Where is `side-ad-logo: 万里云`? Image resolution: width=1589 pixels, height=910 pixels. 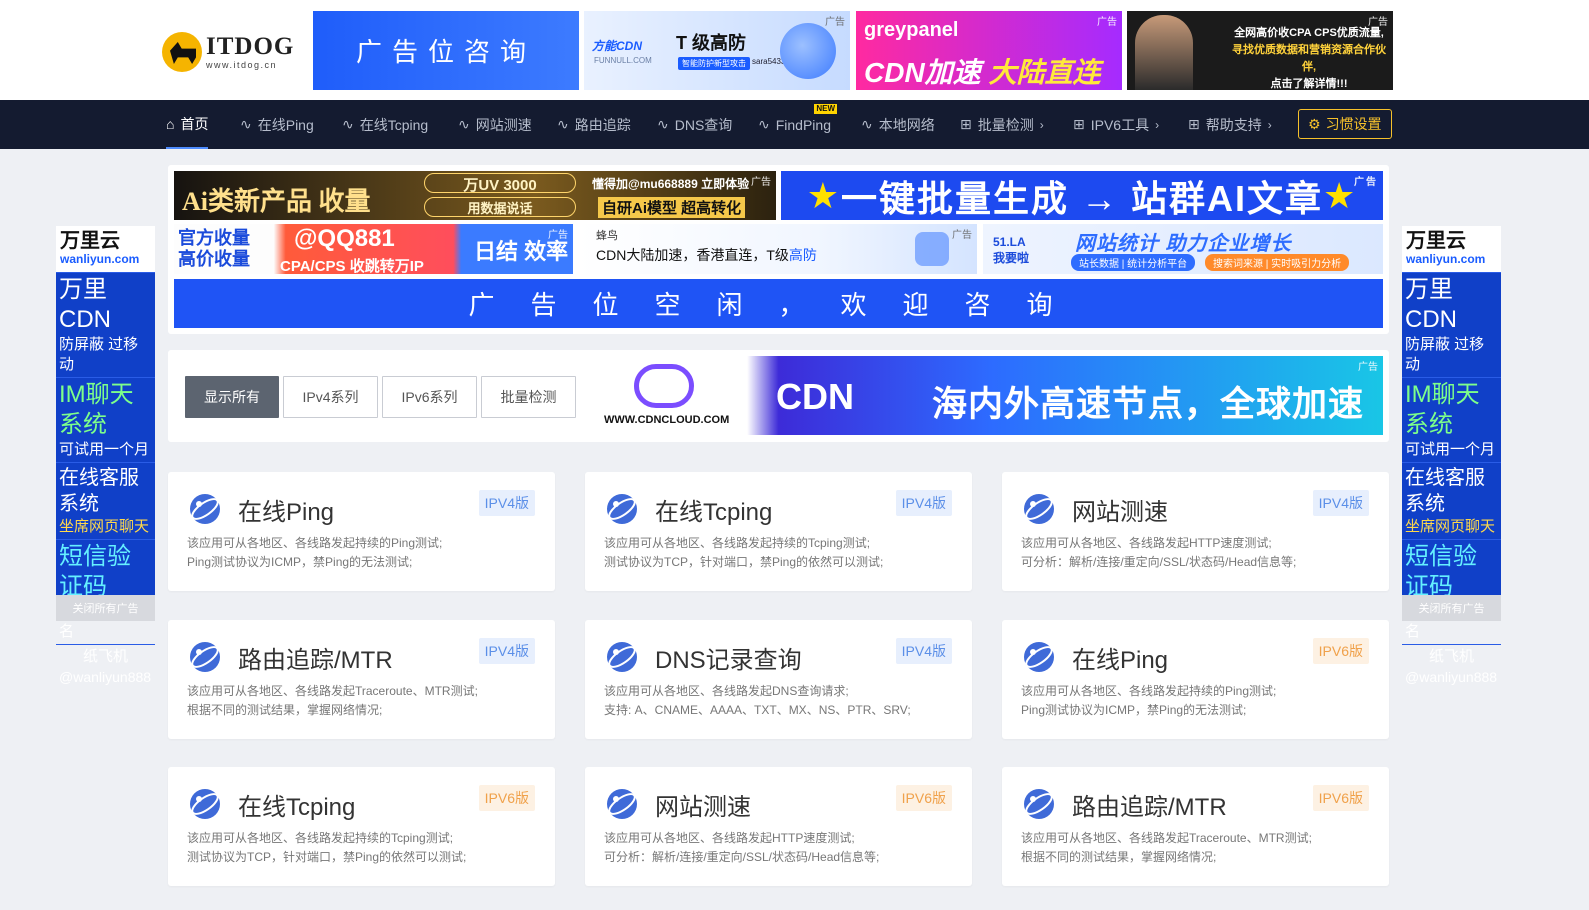
side-ad-logo: 万里云 is located at coordinates (1436, 241).